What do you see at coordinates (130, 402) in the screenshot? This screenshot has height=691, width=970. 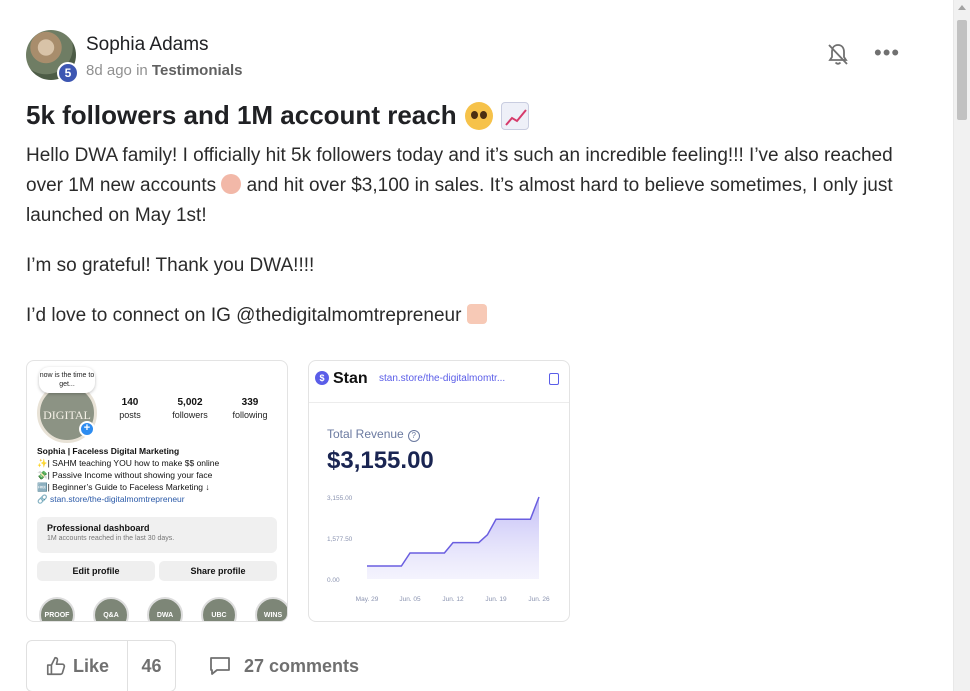 I see `ig-stat-number: 140` at bounding box center [130, 402].